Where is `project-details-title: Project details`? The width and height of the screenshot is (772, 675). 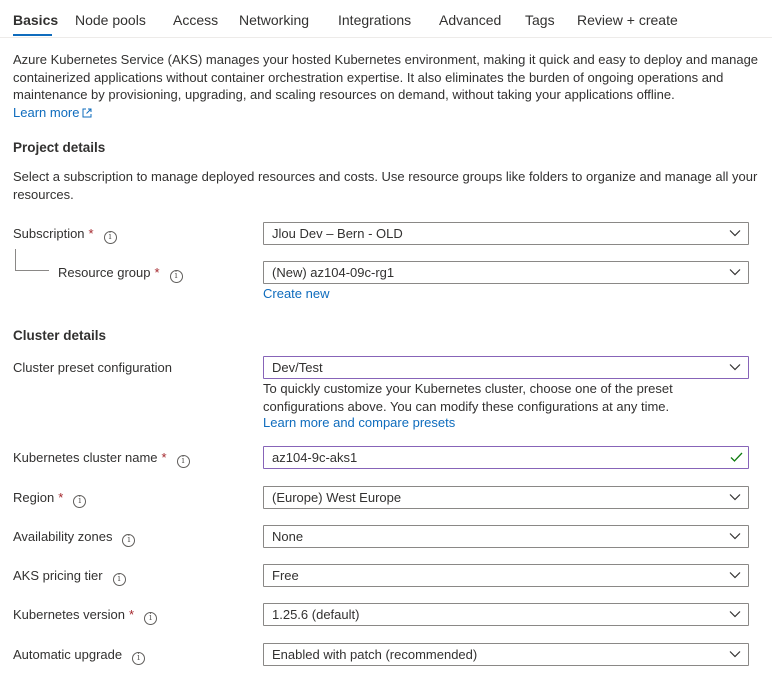
project-details-title: Project details is located at coordinates (59, 147).